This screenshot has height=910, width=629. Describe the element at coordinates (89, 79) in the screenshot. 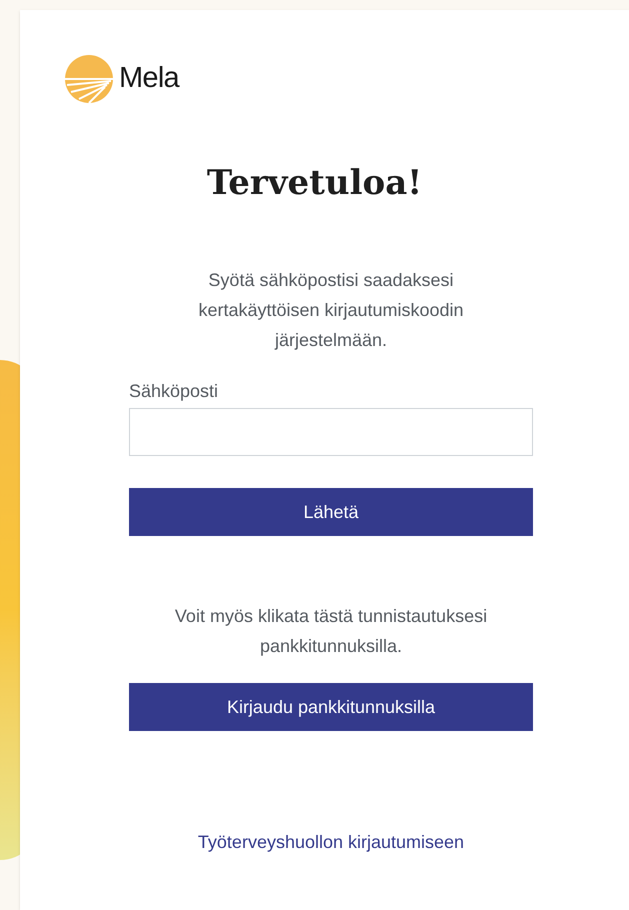

I see `sun-logo-icon` at that location.